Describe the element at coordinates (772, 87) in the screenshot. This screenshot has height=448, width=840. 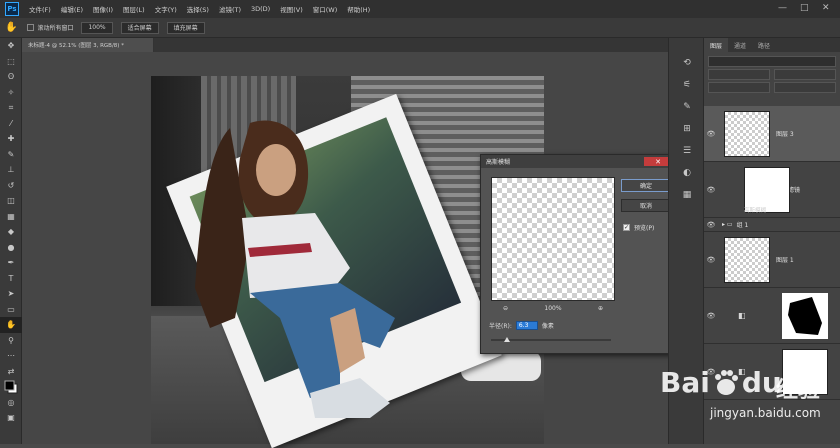
I see `lock-row` at that location.